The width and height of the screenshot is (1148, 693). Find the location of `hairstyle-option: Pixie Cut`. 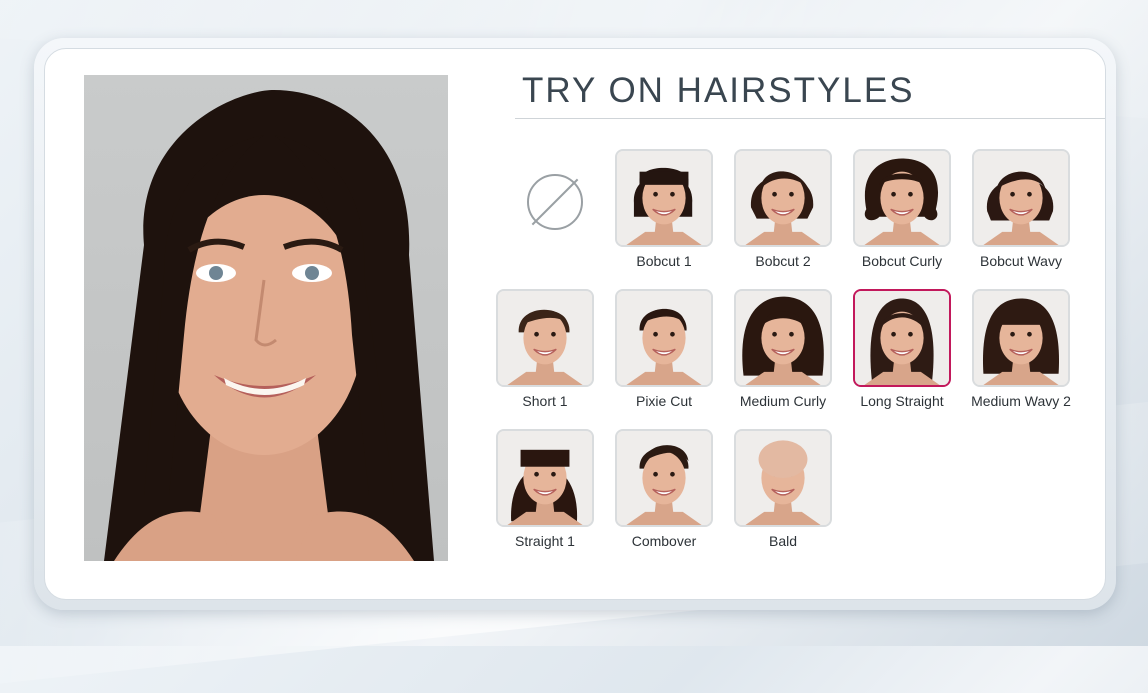

hairstyle-option: Pixie Cut is located at coordinates (664, 349).